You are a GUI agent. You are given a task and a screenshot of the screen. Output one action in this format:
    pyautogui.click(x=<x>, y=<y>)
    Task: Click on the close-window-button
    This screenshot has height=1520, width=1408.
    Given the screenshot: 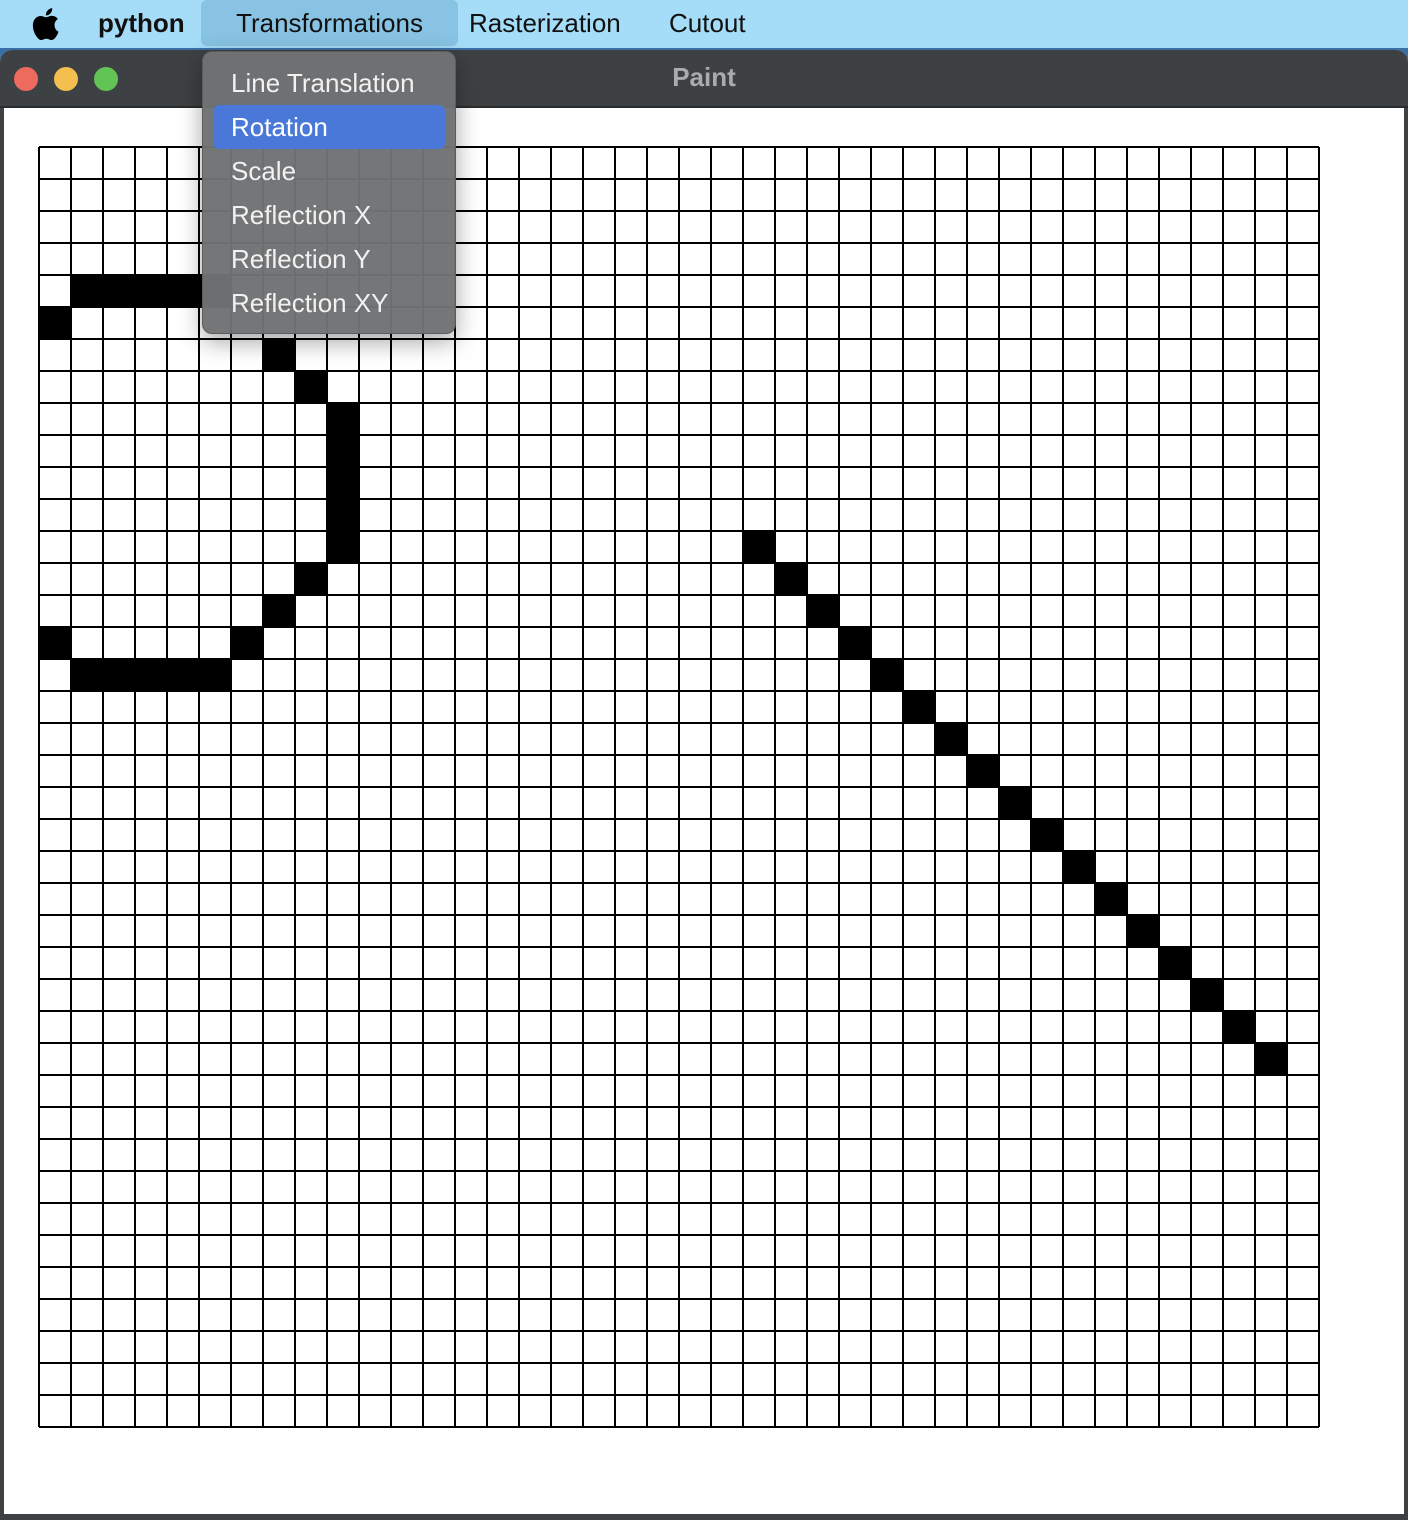 What is the action you would take?
    pyautogui.click(x=26, y=79)
    